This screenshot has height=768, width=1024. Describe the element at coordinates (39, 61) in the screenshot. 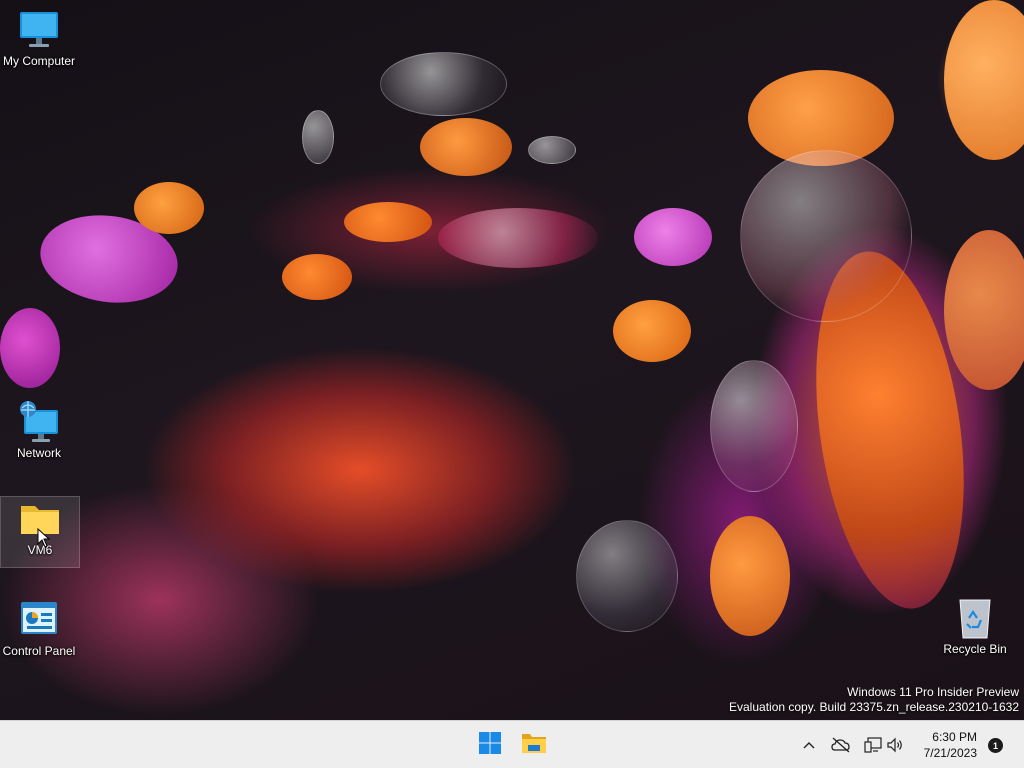

I see `desktop-icon-label: My Computer` at that location.